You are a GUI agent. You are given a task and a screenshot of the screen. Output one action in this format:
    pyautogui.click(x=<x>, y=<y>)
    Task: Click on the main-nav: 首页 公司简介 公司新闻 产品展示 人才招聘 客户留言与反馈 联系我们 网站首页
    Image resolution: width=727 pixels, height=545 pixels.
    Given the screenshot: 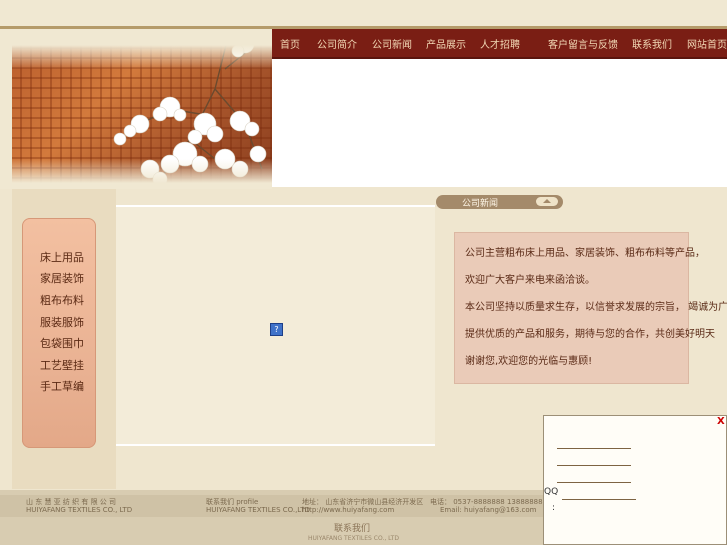 What is the action you would take?
    pyautogui.click(x=499, y=44)
    